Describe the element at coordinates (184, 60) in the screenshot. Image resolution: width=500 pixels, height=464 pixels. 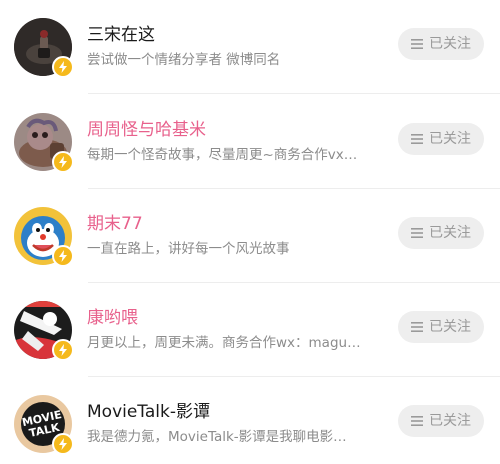
I see `user-description: 尝试做一个情绪分享者 微博同名` at that location.